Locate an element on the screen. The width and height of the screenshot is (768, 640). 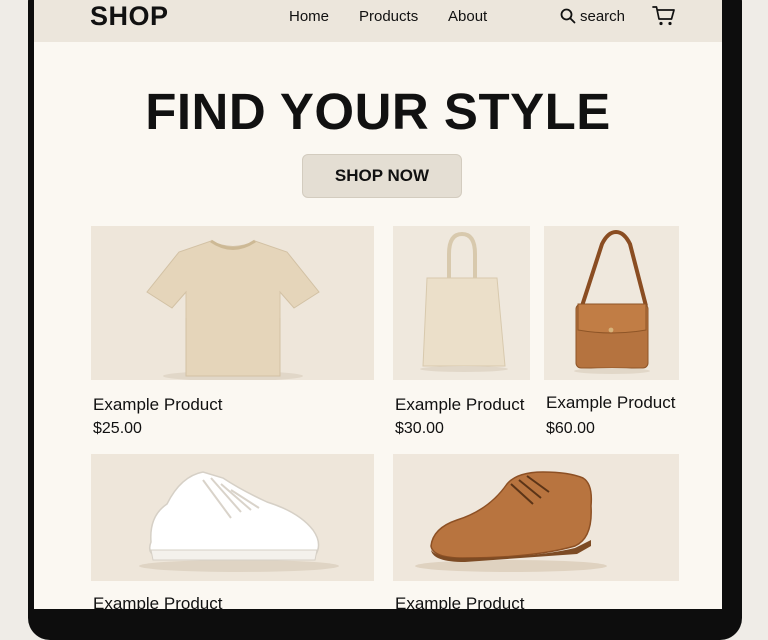
t-shirt-icon is located at coordinates (232, 303).